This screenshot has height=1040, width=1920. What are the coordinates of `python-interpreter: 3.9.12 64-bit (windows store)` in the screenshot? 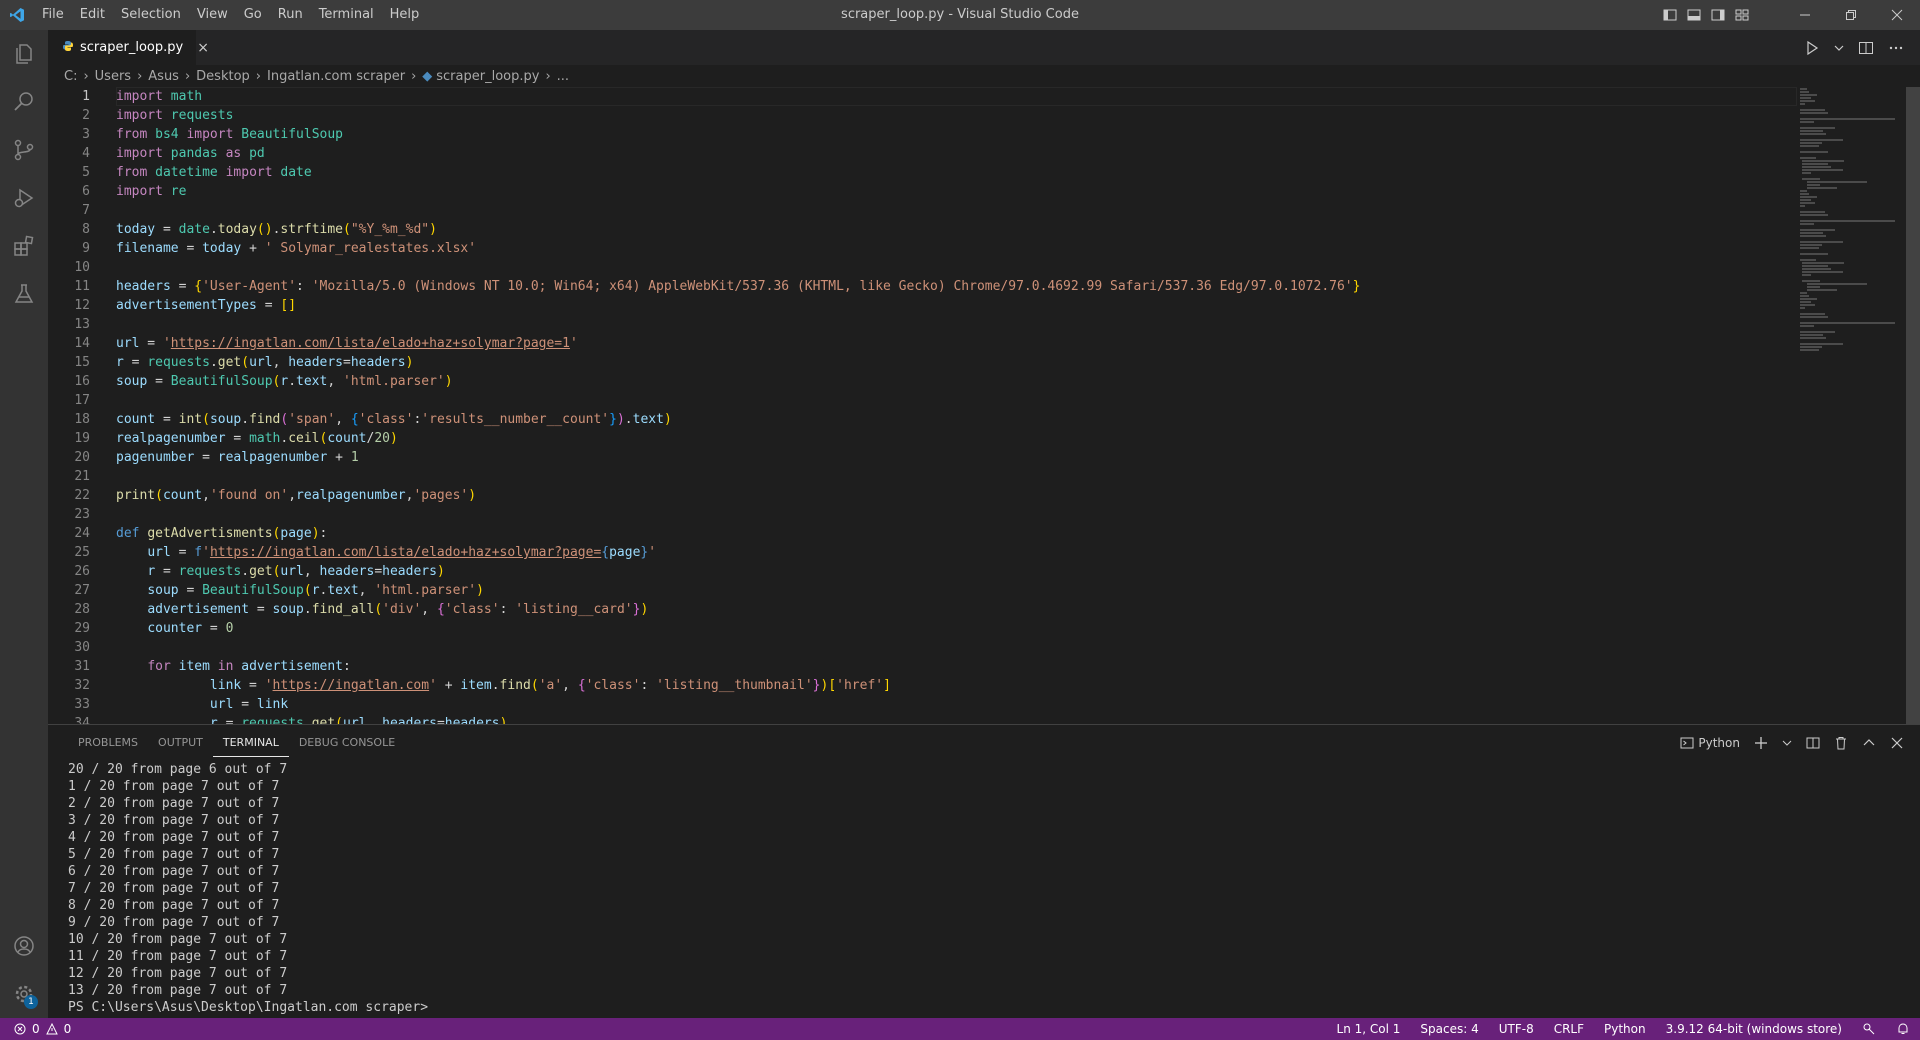 It's located at (1754, 1029).